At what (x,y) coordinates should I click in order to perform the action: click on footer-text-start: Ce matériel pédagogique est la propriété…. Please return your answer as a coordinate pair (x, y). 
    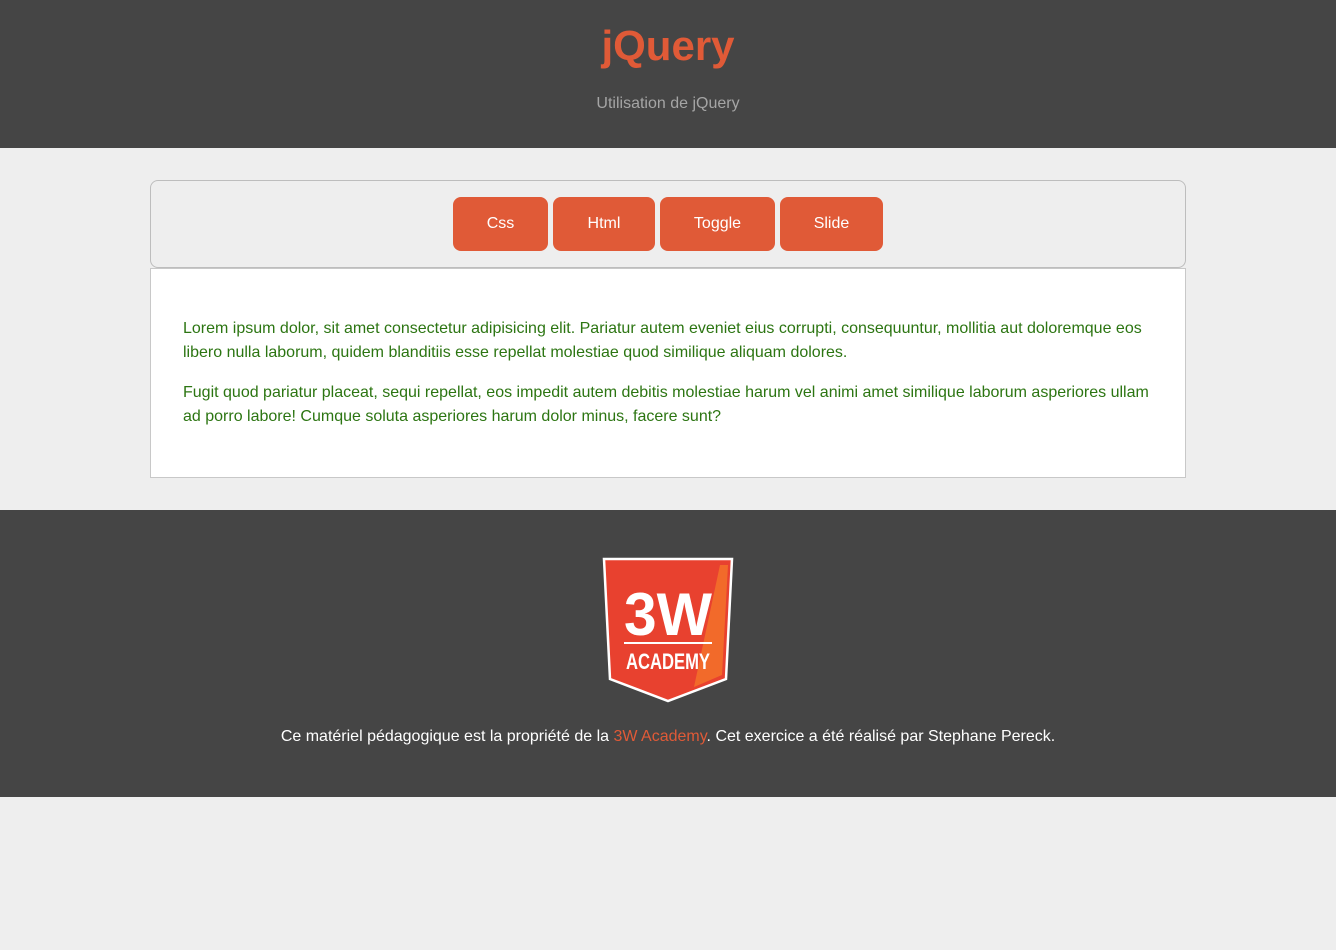
    Looking at the image, I should click on (447, 736).